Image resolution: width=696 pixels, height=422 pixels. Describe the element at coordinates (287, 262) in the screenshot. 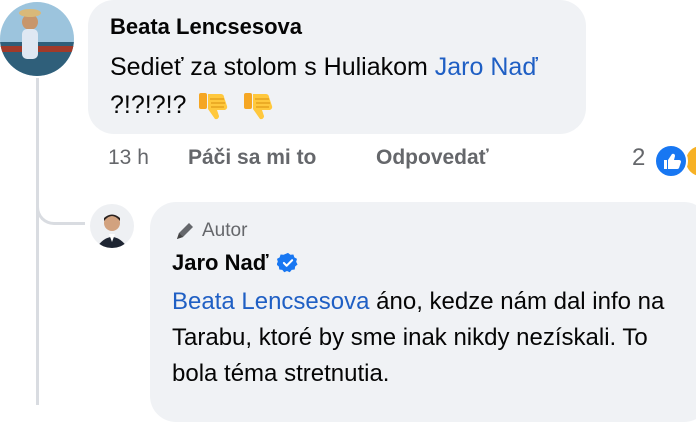

I see `verified-badge-icon` at that location.